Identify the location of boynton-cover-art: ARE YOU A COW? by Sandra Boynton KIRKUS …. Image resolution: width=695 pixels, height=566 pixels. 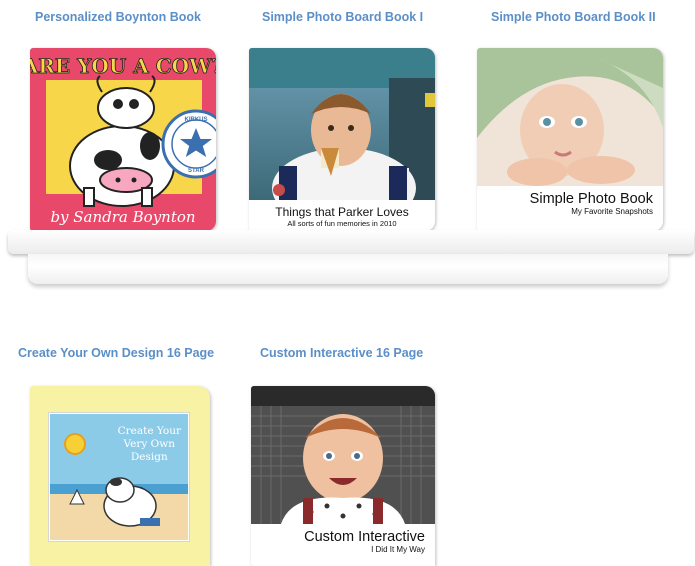
(123, 140).